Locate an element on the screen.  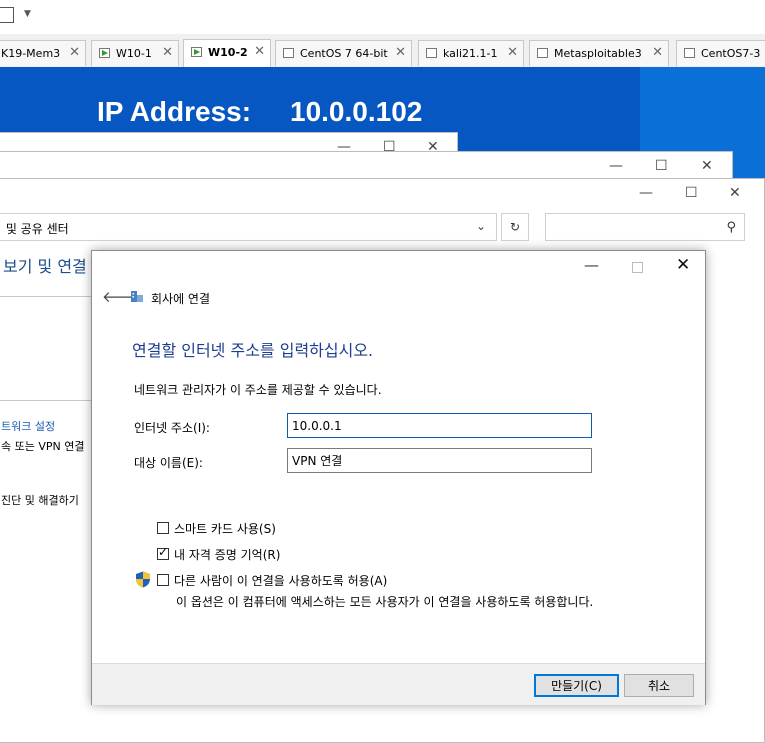
tab-w10-1: W10-1 ✕ is located at coordinates (135, 53).